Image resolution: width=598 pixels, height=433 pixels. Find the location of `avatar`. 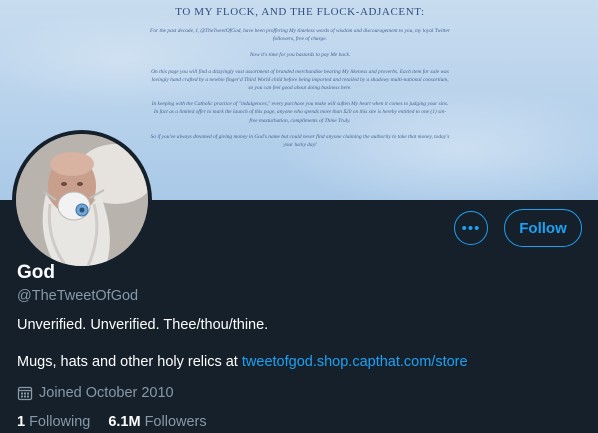

avatar is located at coordinates (82, 200).